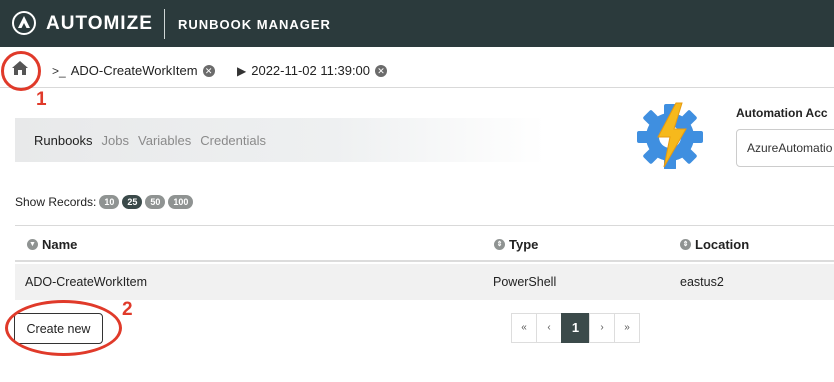 This screenshot has height=382, width=834. I want to click on records-10-button: 10, so click(109, 202).